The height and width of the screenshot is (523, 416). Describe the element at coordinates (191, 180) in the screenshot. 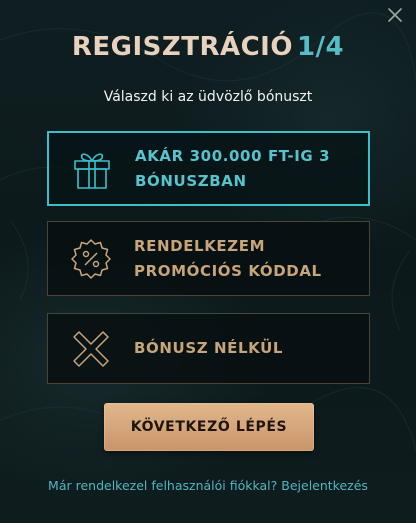

I see `option-label-line2: BÓNUSZBAN` at that location.